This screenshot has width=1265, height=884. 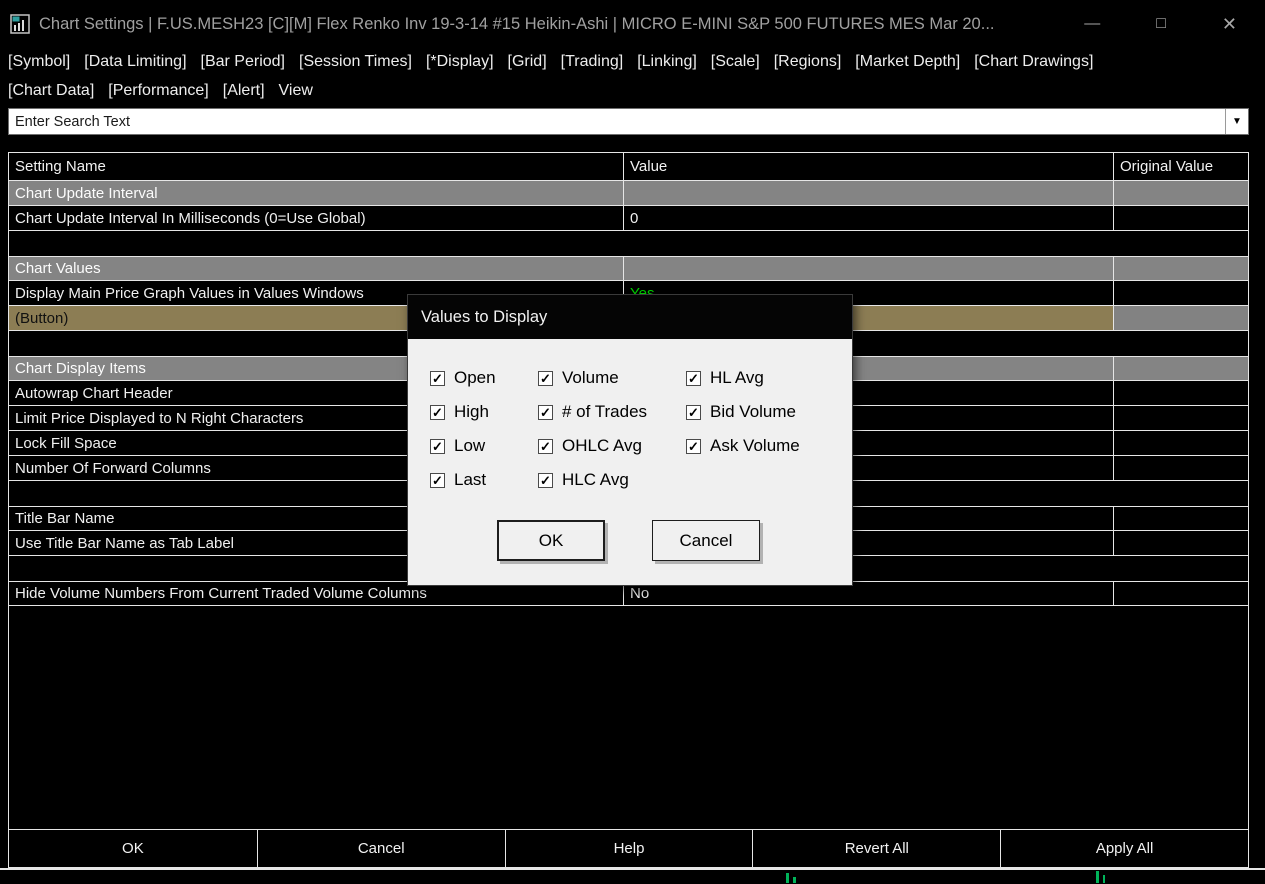 I want to click on close-button: ✕, so click(x=1229, y=24).